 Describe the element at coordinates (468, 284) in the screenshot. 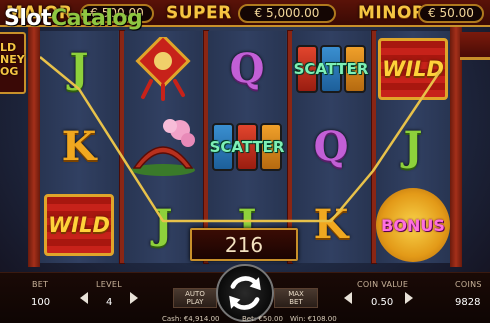

I see `coins-label: COINS` at that location.